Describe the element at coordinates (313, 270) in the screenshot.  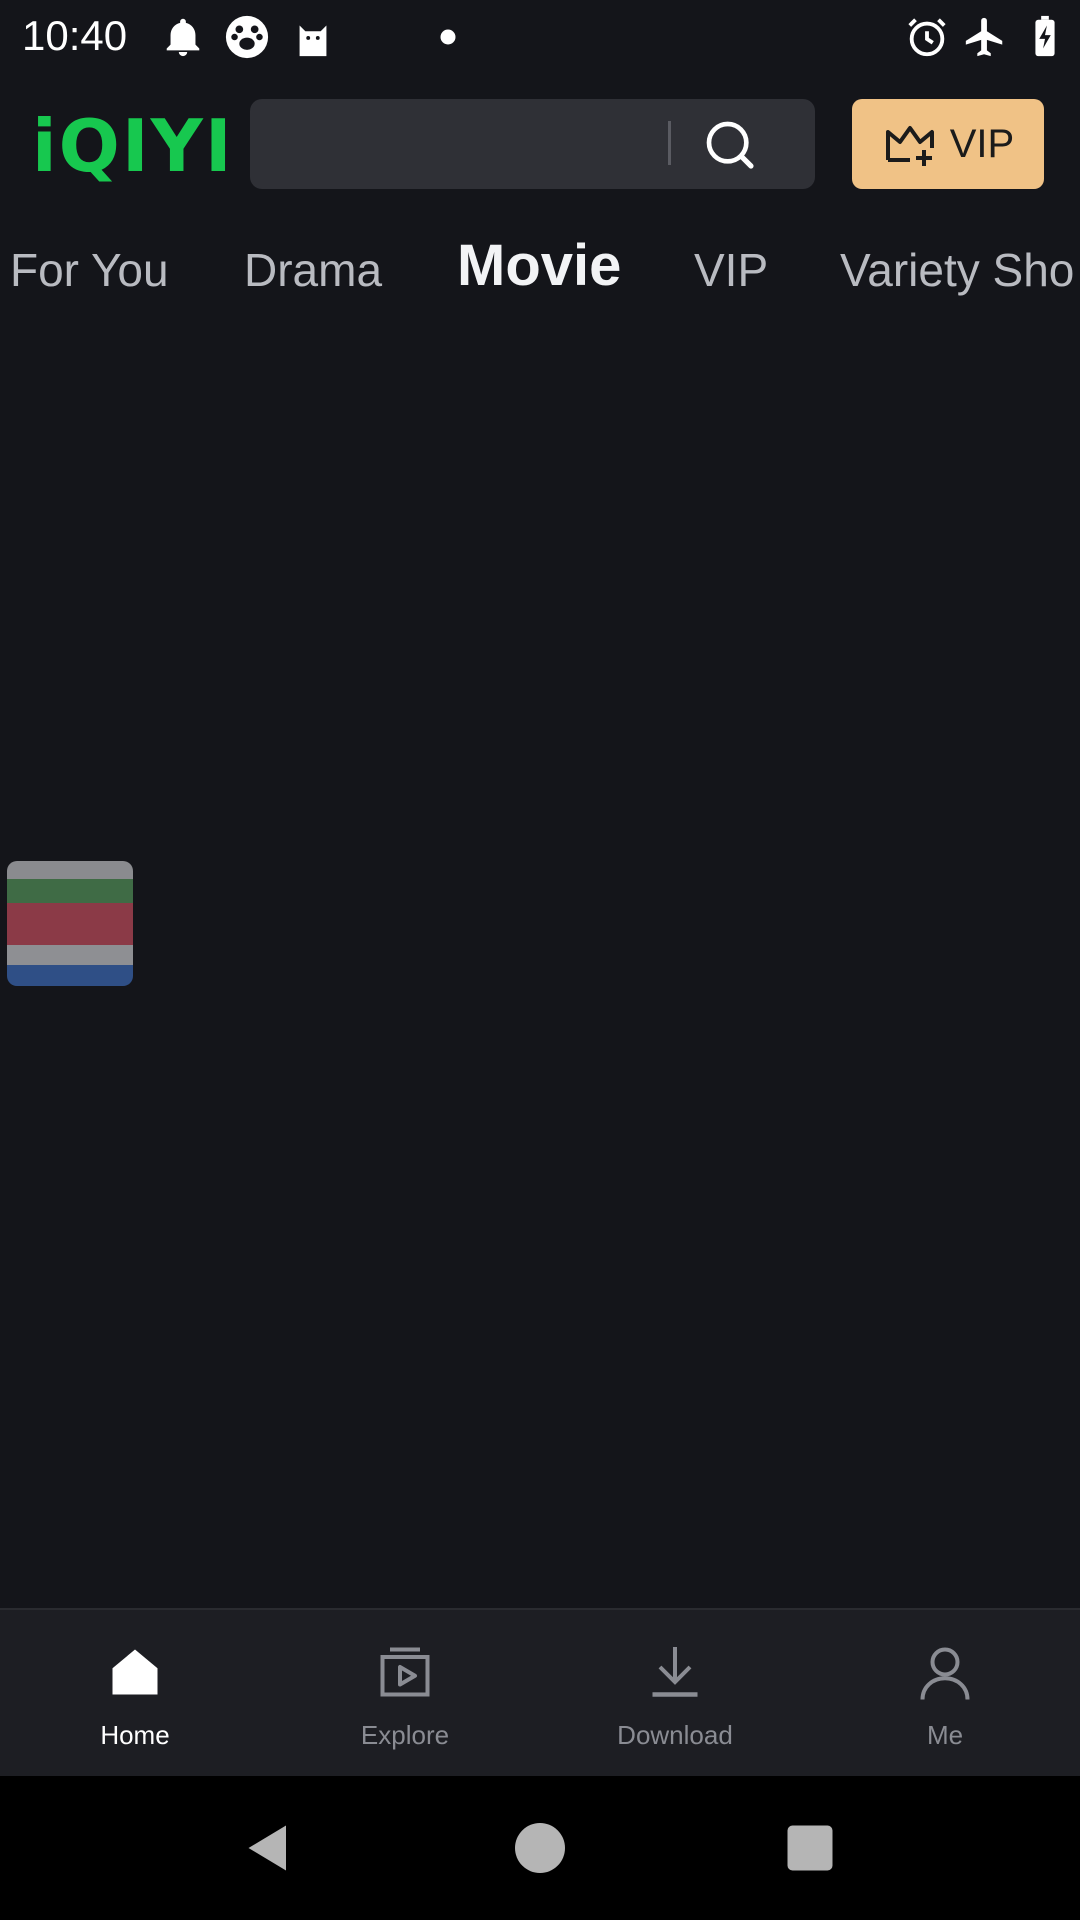
I see `tab-drama: Drama` at that location.